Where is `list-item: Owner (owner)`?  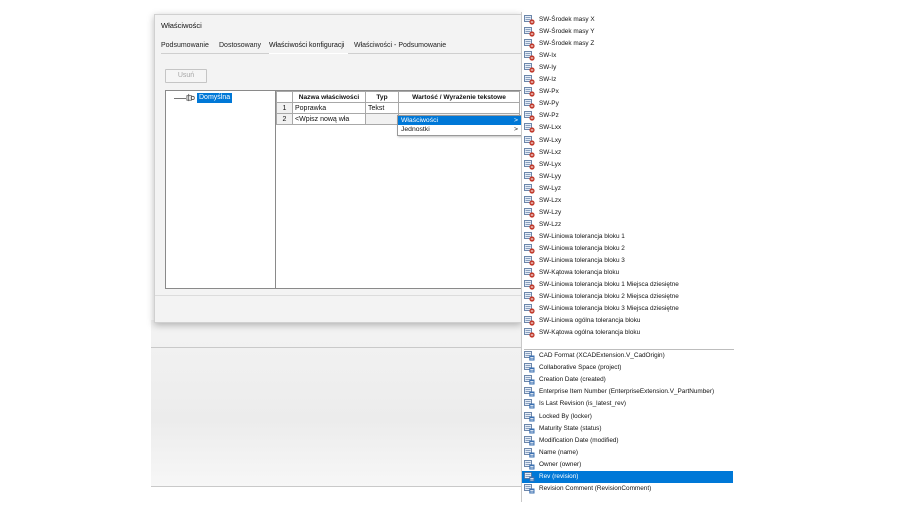
list-item: Owner (owner) is located at coordinates (627, 465).